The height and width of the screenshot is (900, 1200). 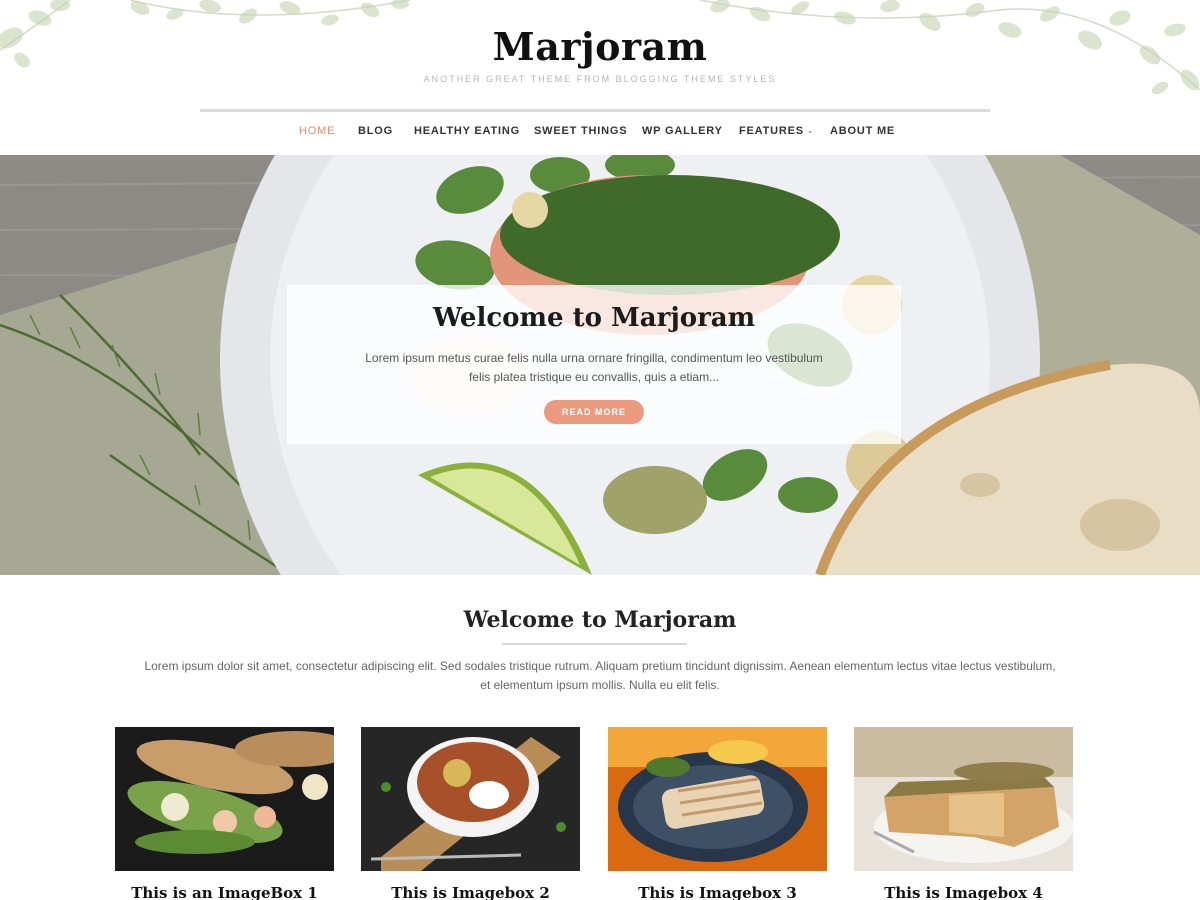 What do you see at coordinates (810, 130) in the screenshot?
I see `chevron-down-icon: ⌄` at bounding box center [810, 130].